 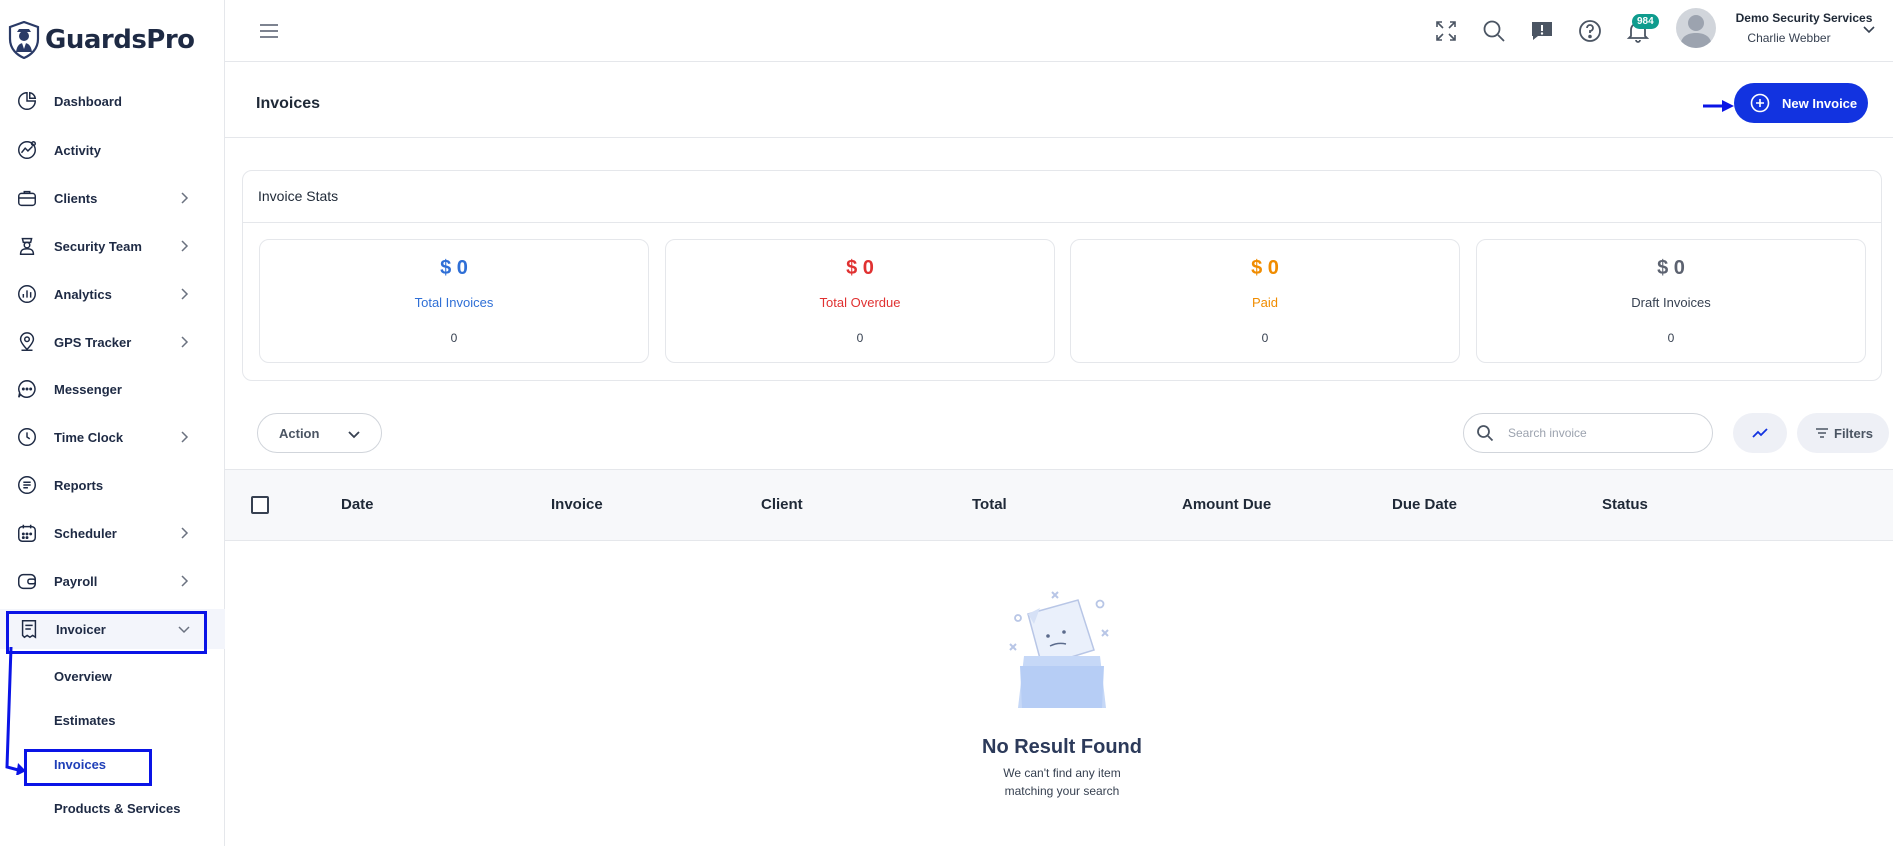 I want to click on sidebar-item-label: Reports, so click(x=79, y=485).